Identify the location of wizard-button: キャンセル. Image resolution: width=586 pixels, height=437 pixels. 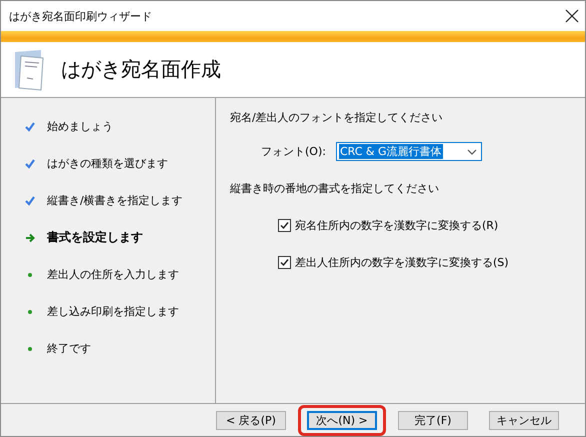
(524, 420).